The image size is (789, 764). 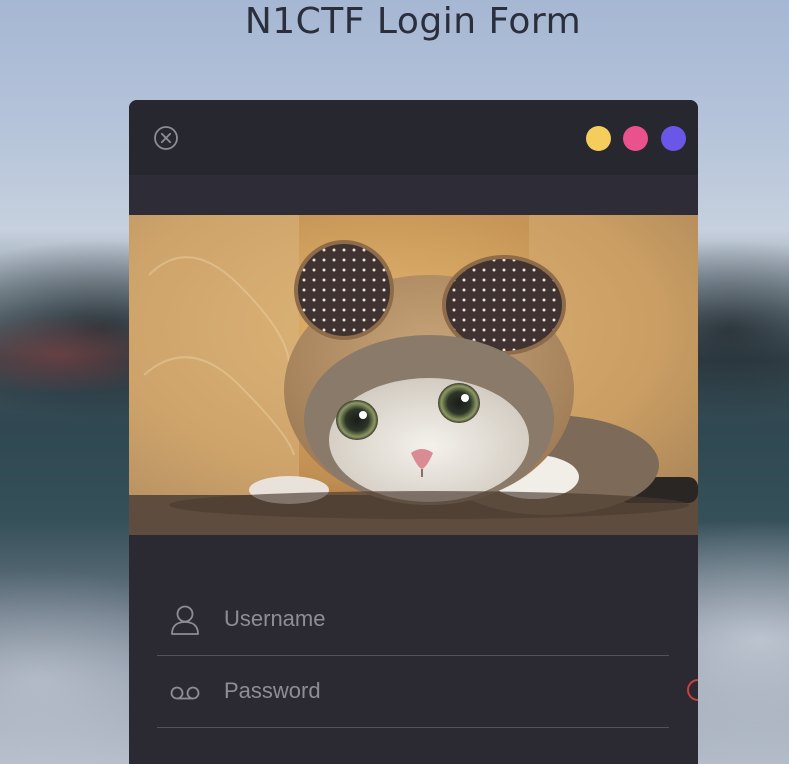 I want to click on voicemail-icon, so click(x=185, y=693).